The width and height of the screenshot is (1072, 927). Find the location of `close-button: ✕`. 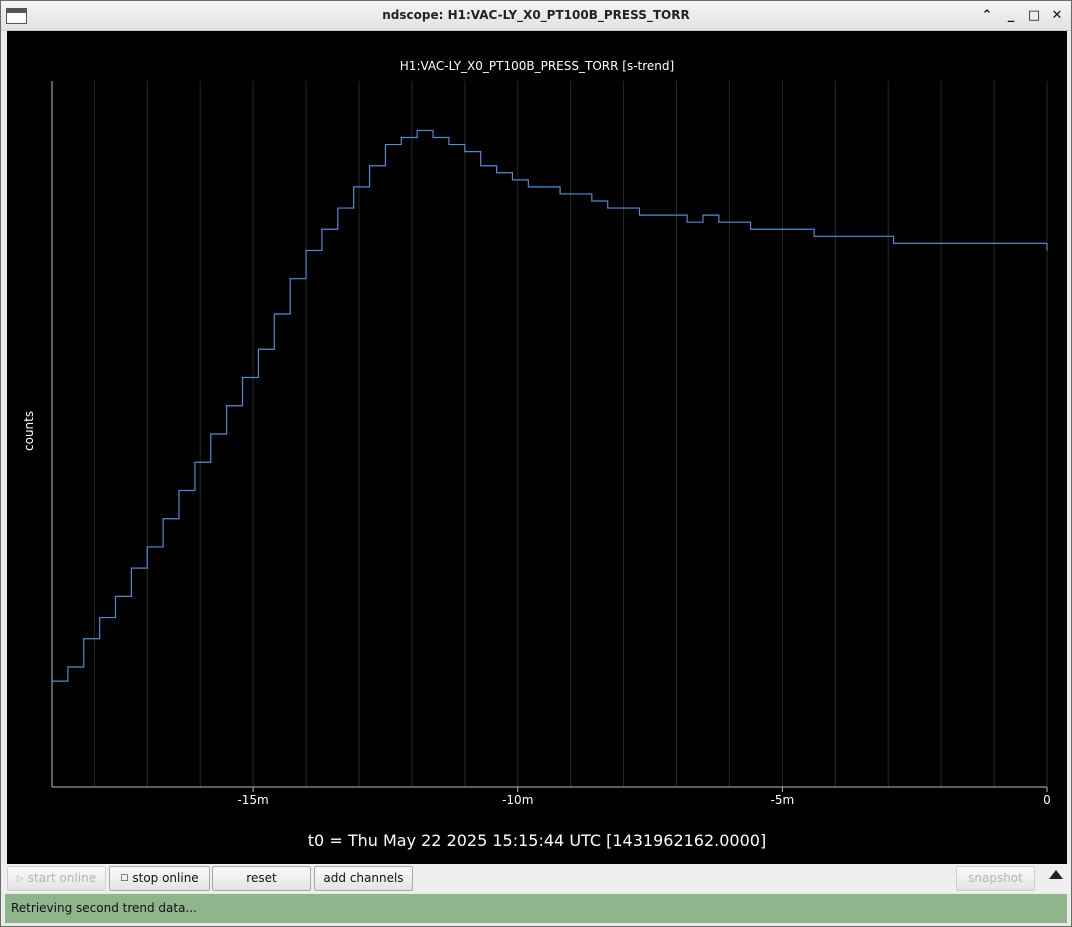

close-button: ✕ is located at coordinates (1057, 16).